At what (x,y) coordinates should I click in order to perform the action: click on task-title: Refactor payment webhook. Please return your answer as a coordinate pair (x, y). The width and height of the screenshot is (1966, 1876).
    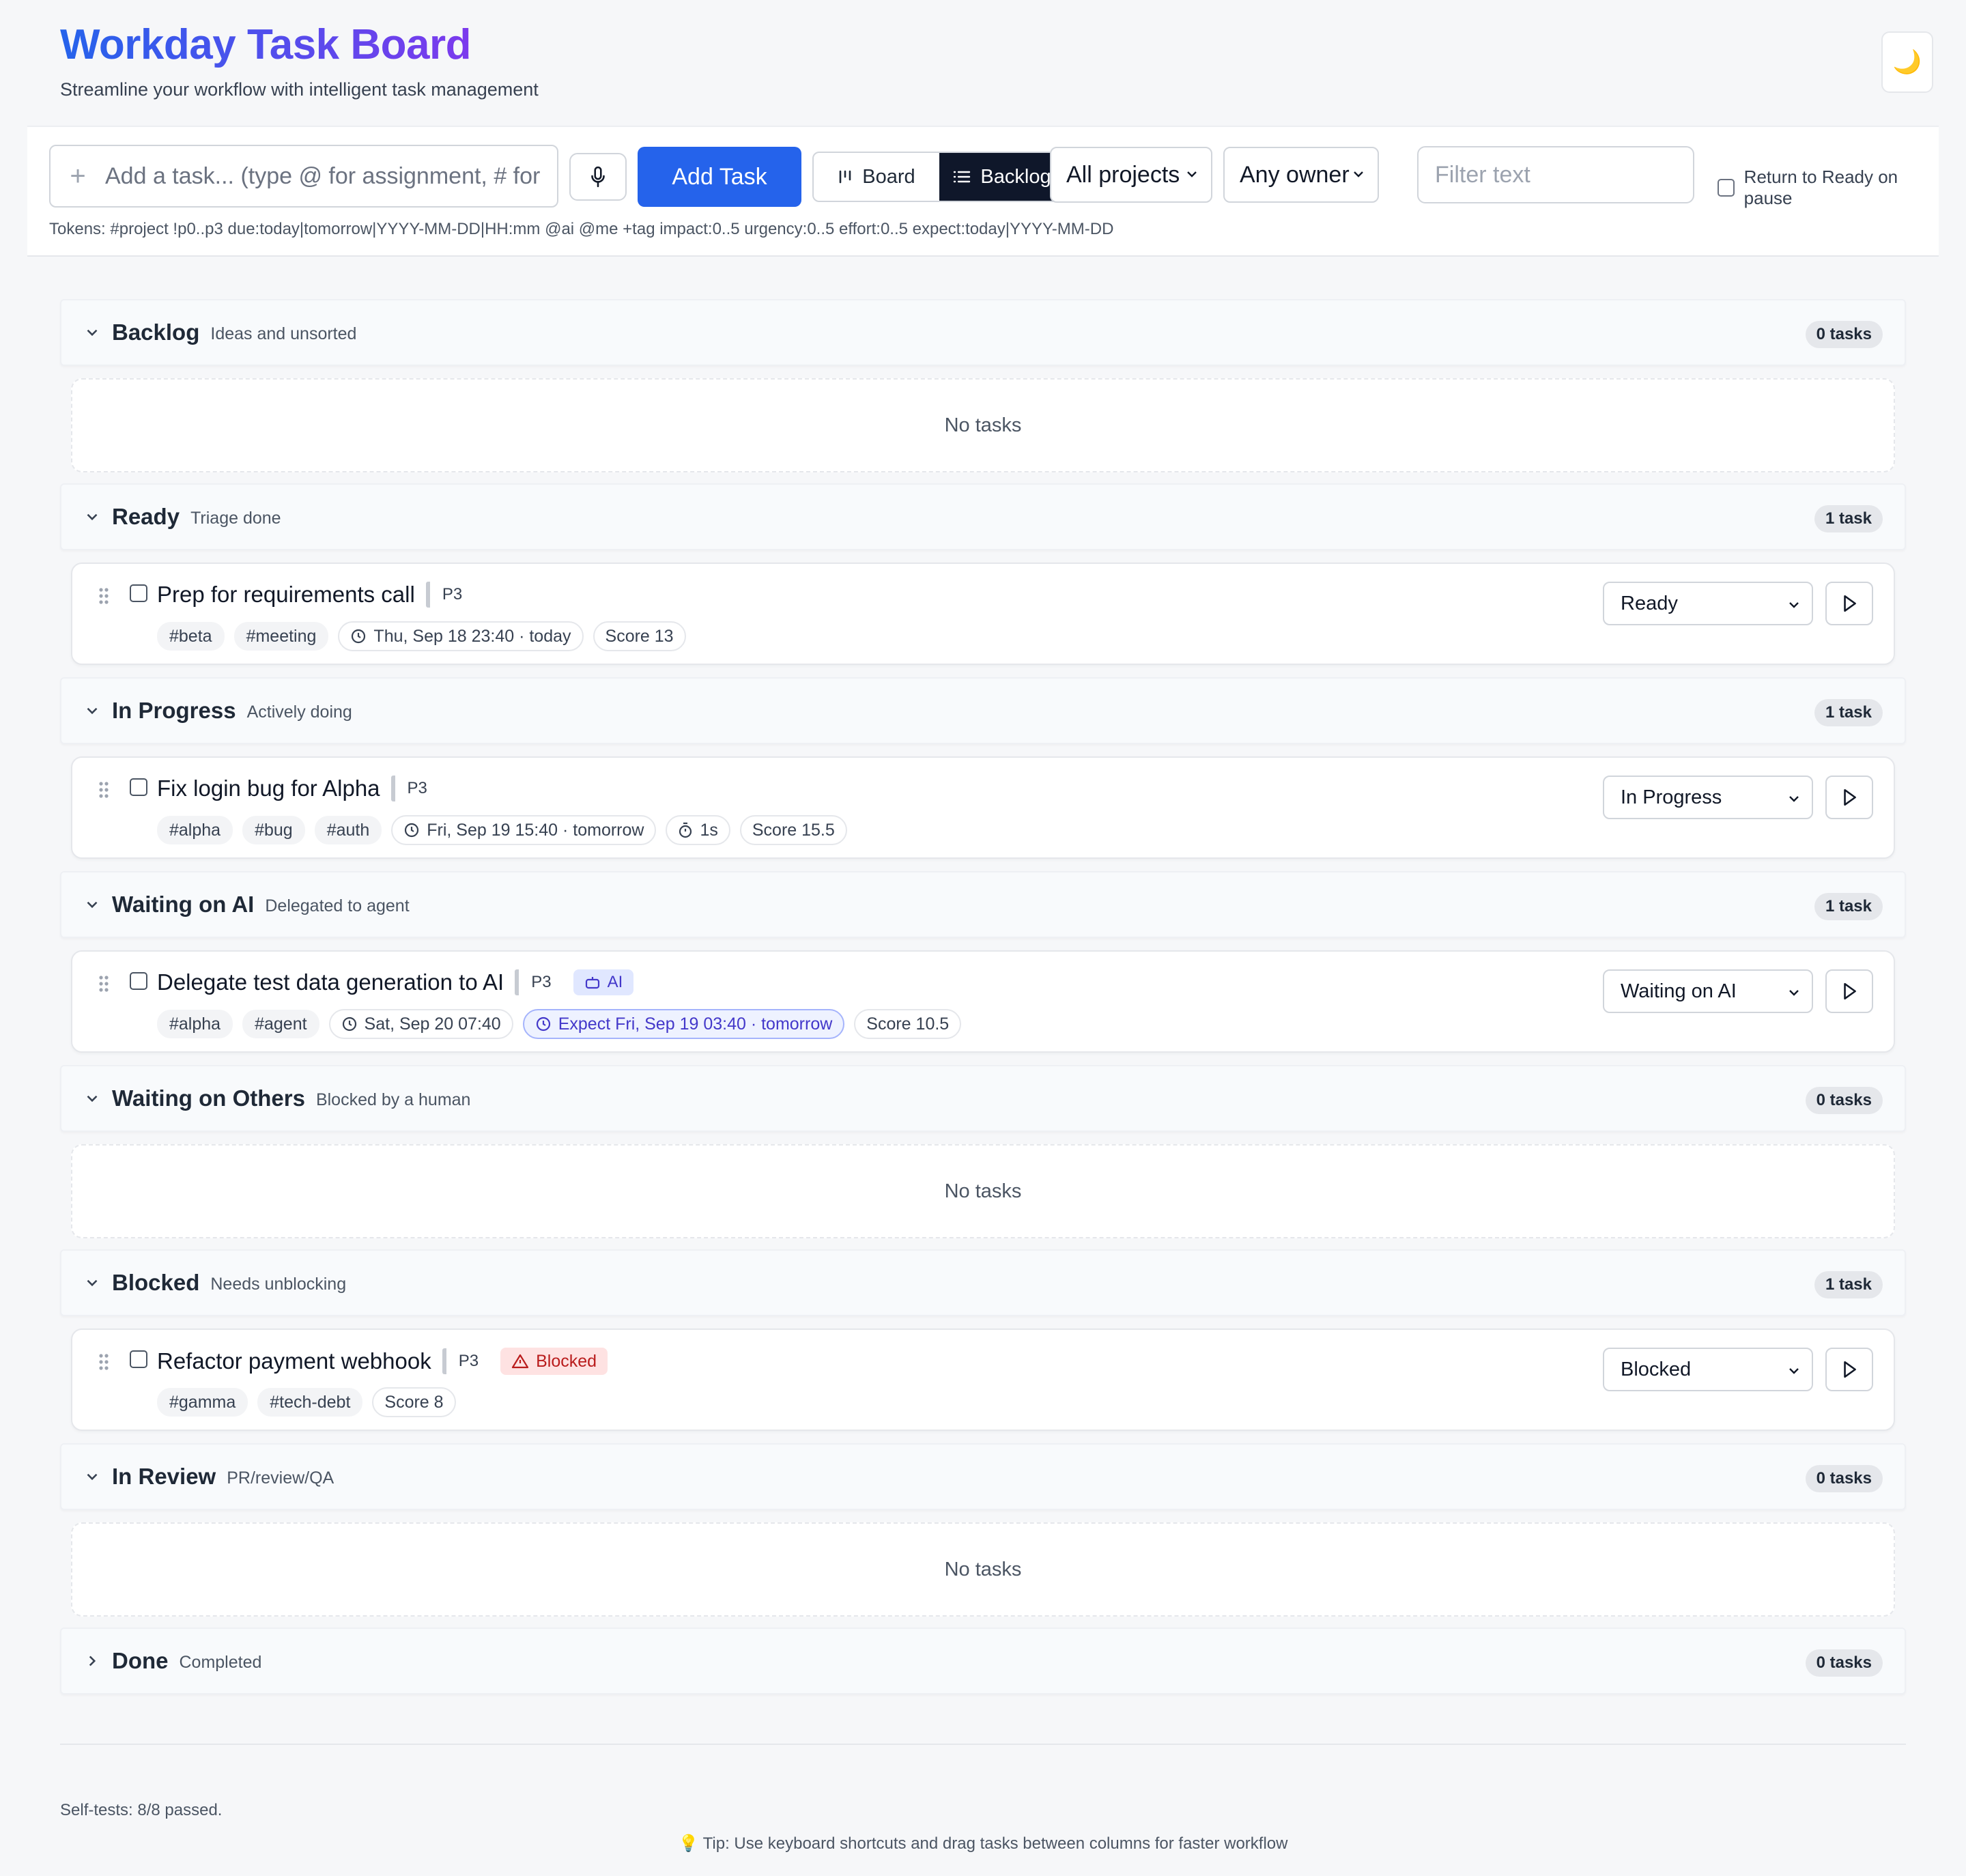
    Looking at the image, I should click on (294, 1361).